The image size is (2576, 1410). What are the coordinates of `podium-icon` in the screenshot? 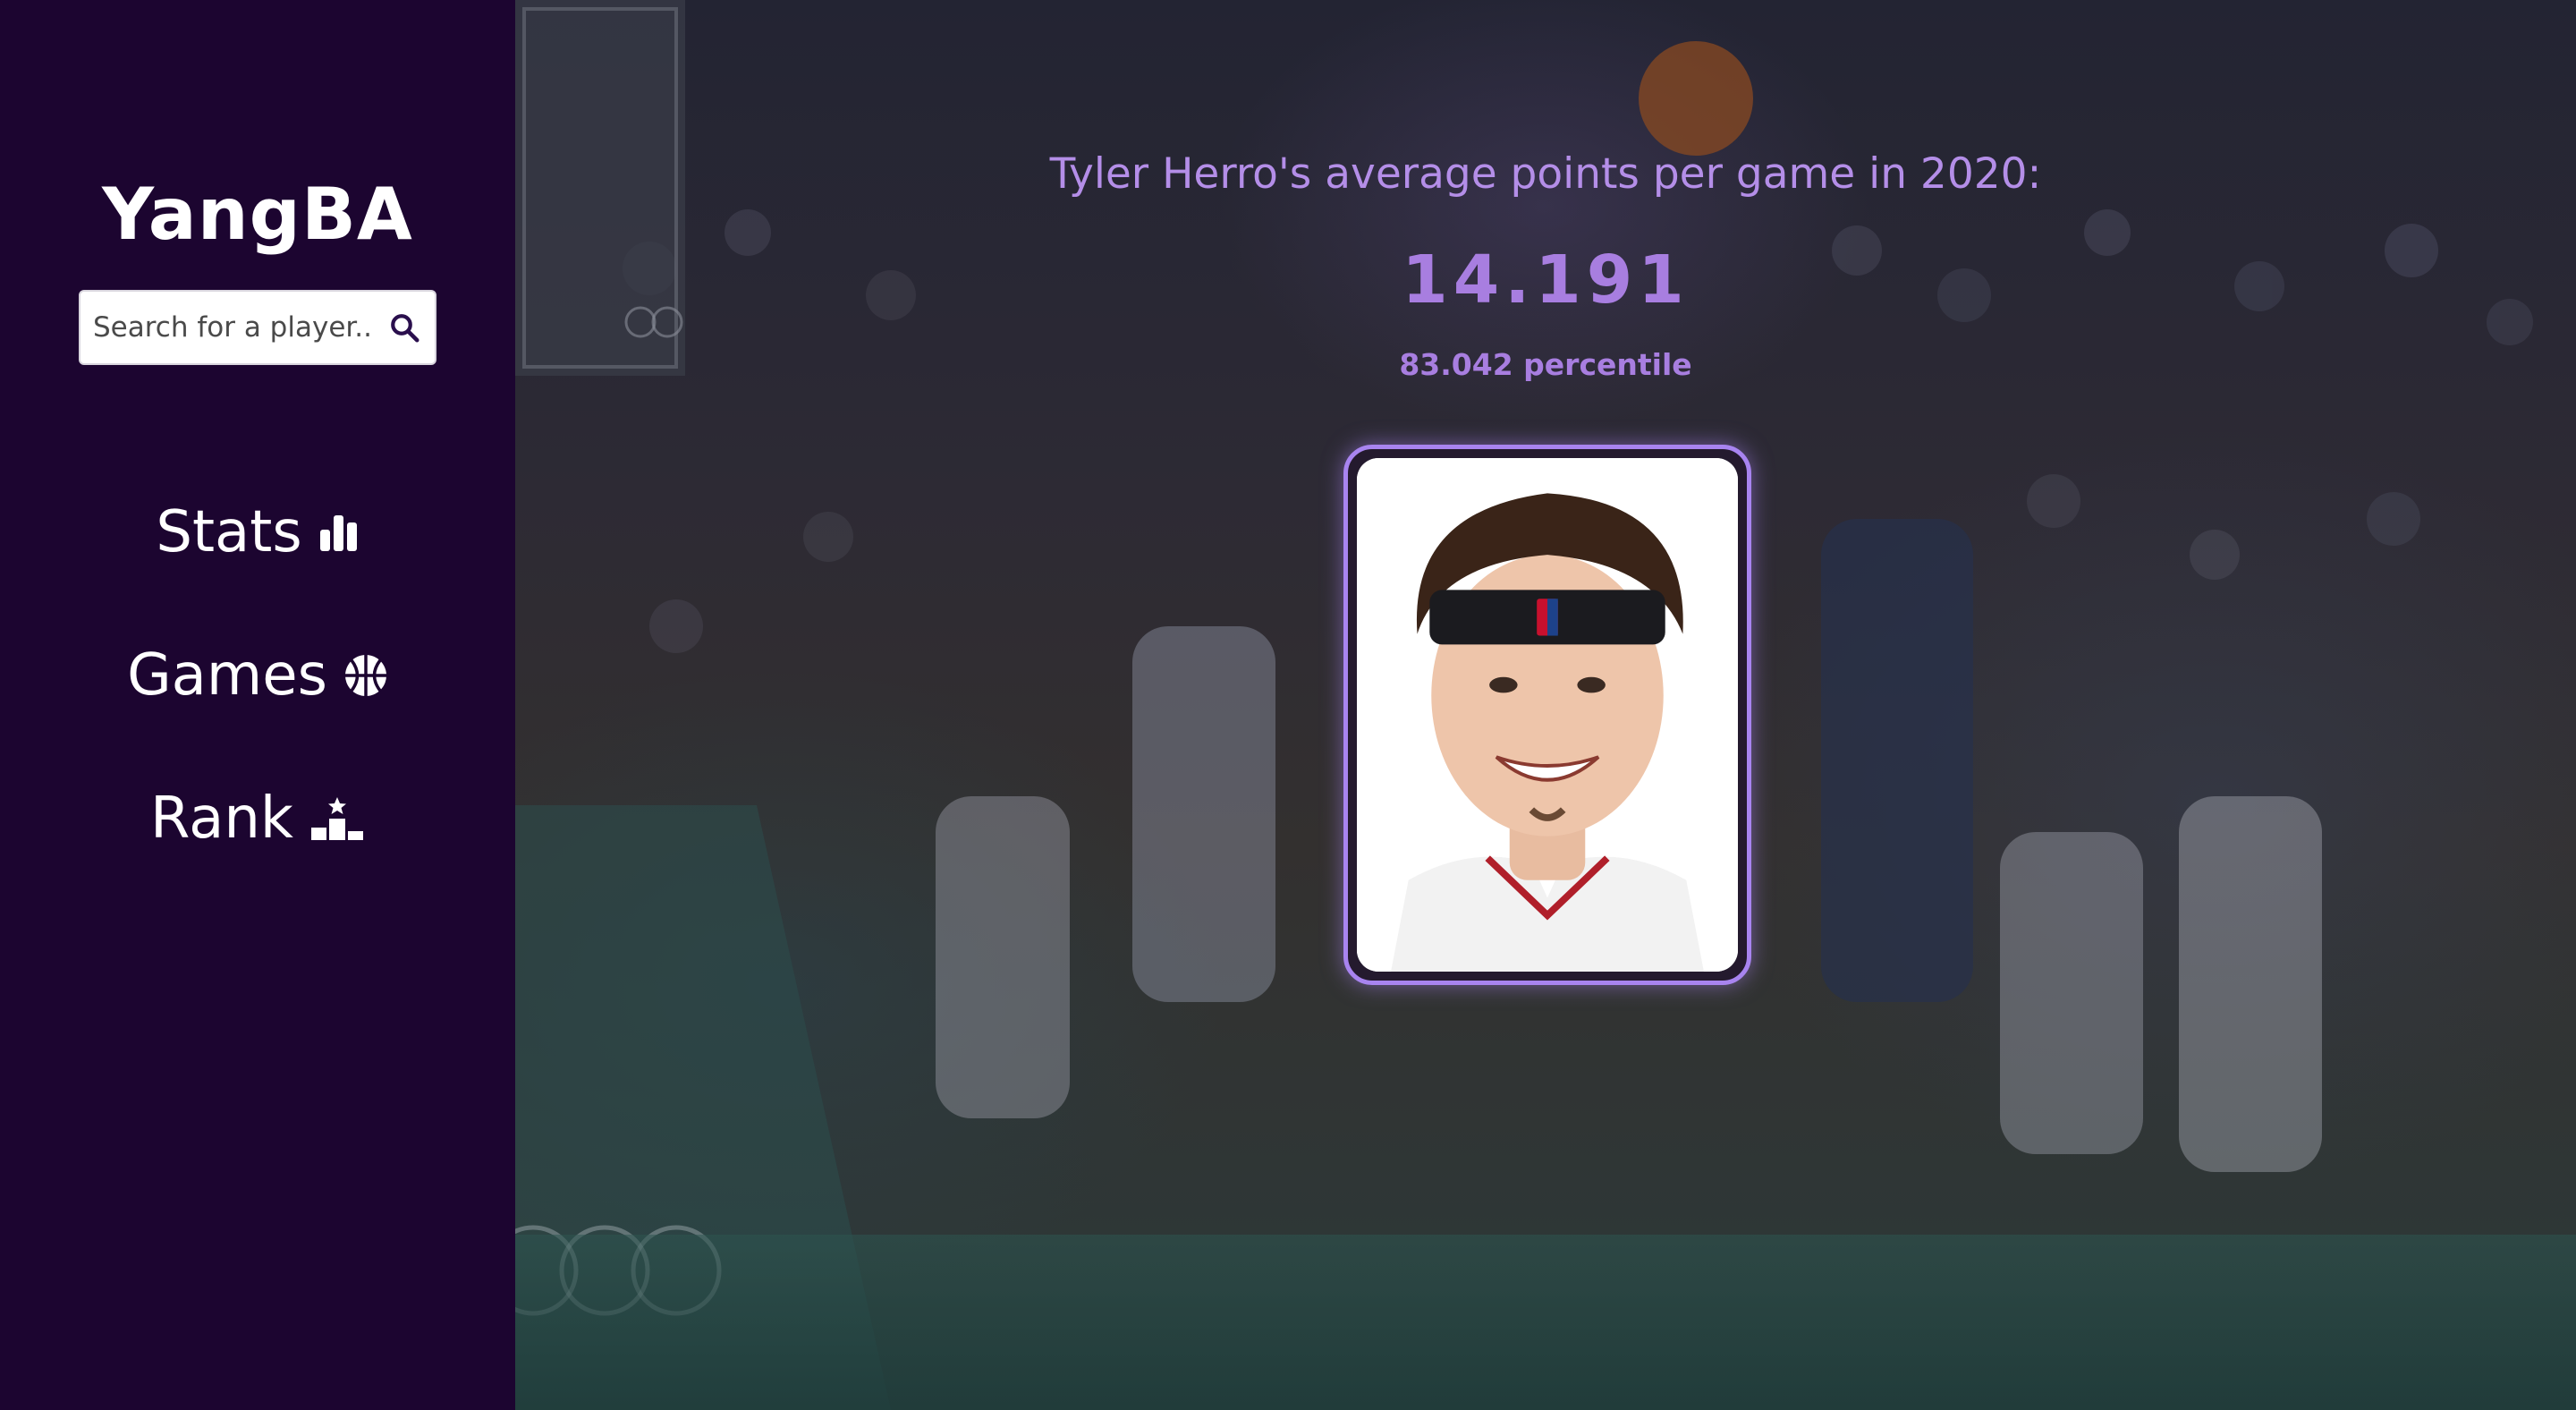 It's located at (336, 819).